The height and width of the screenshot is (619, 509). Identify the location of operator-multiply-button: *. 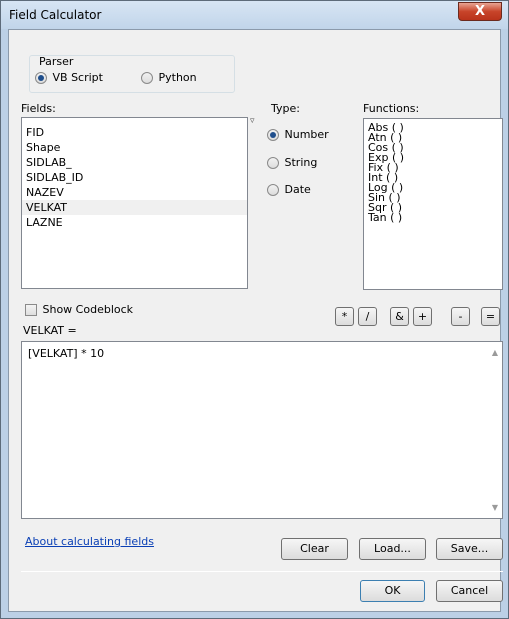
(344, 316).